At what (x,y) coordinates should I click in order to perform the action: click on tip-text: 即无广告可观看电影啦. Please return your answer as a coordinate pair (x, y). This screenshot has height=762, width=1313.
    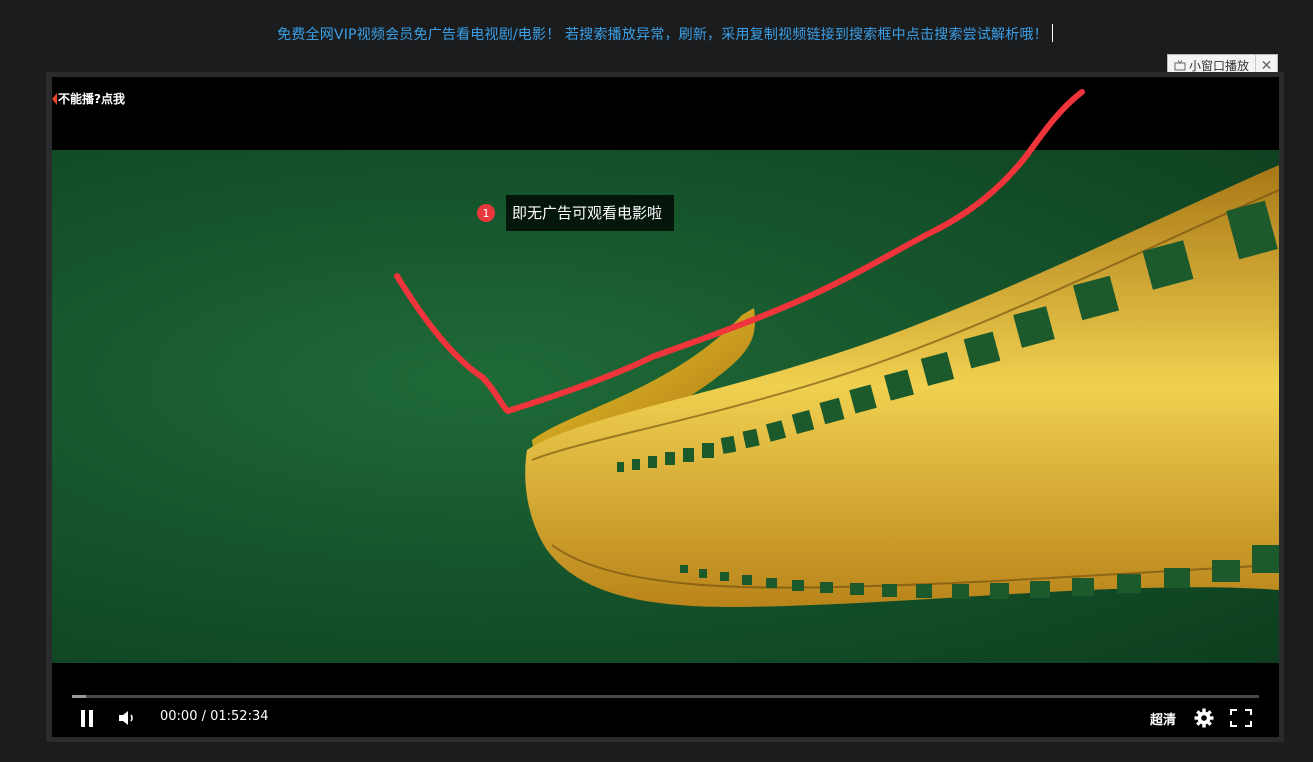
    Looking at the image, I should click on (590, 213).